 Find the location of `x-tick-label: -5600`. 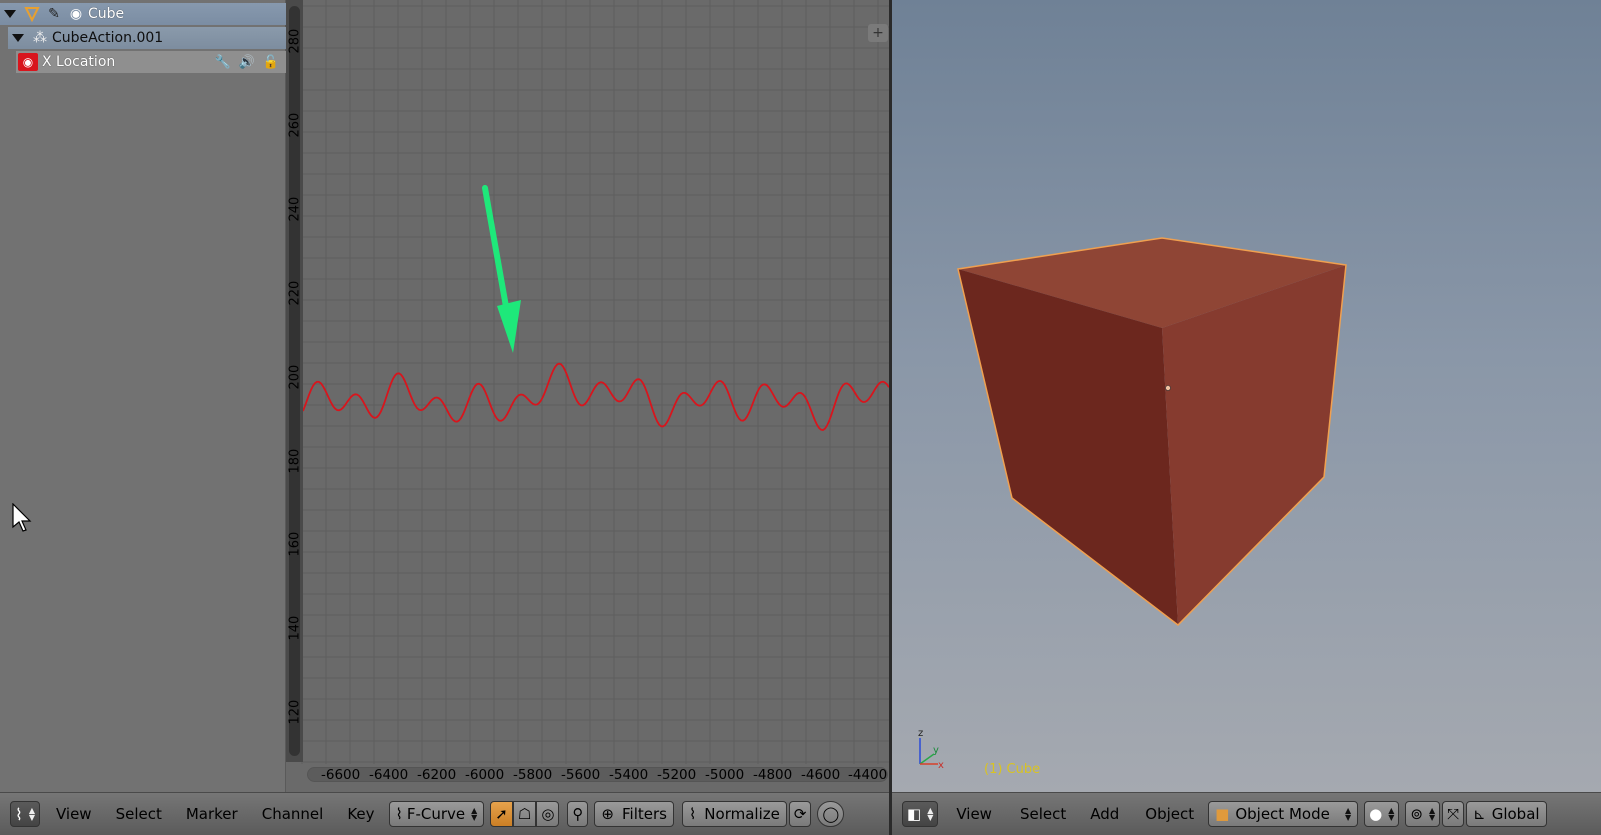

x-tick-label: -5600 is located at coordinates (581, 775).